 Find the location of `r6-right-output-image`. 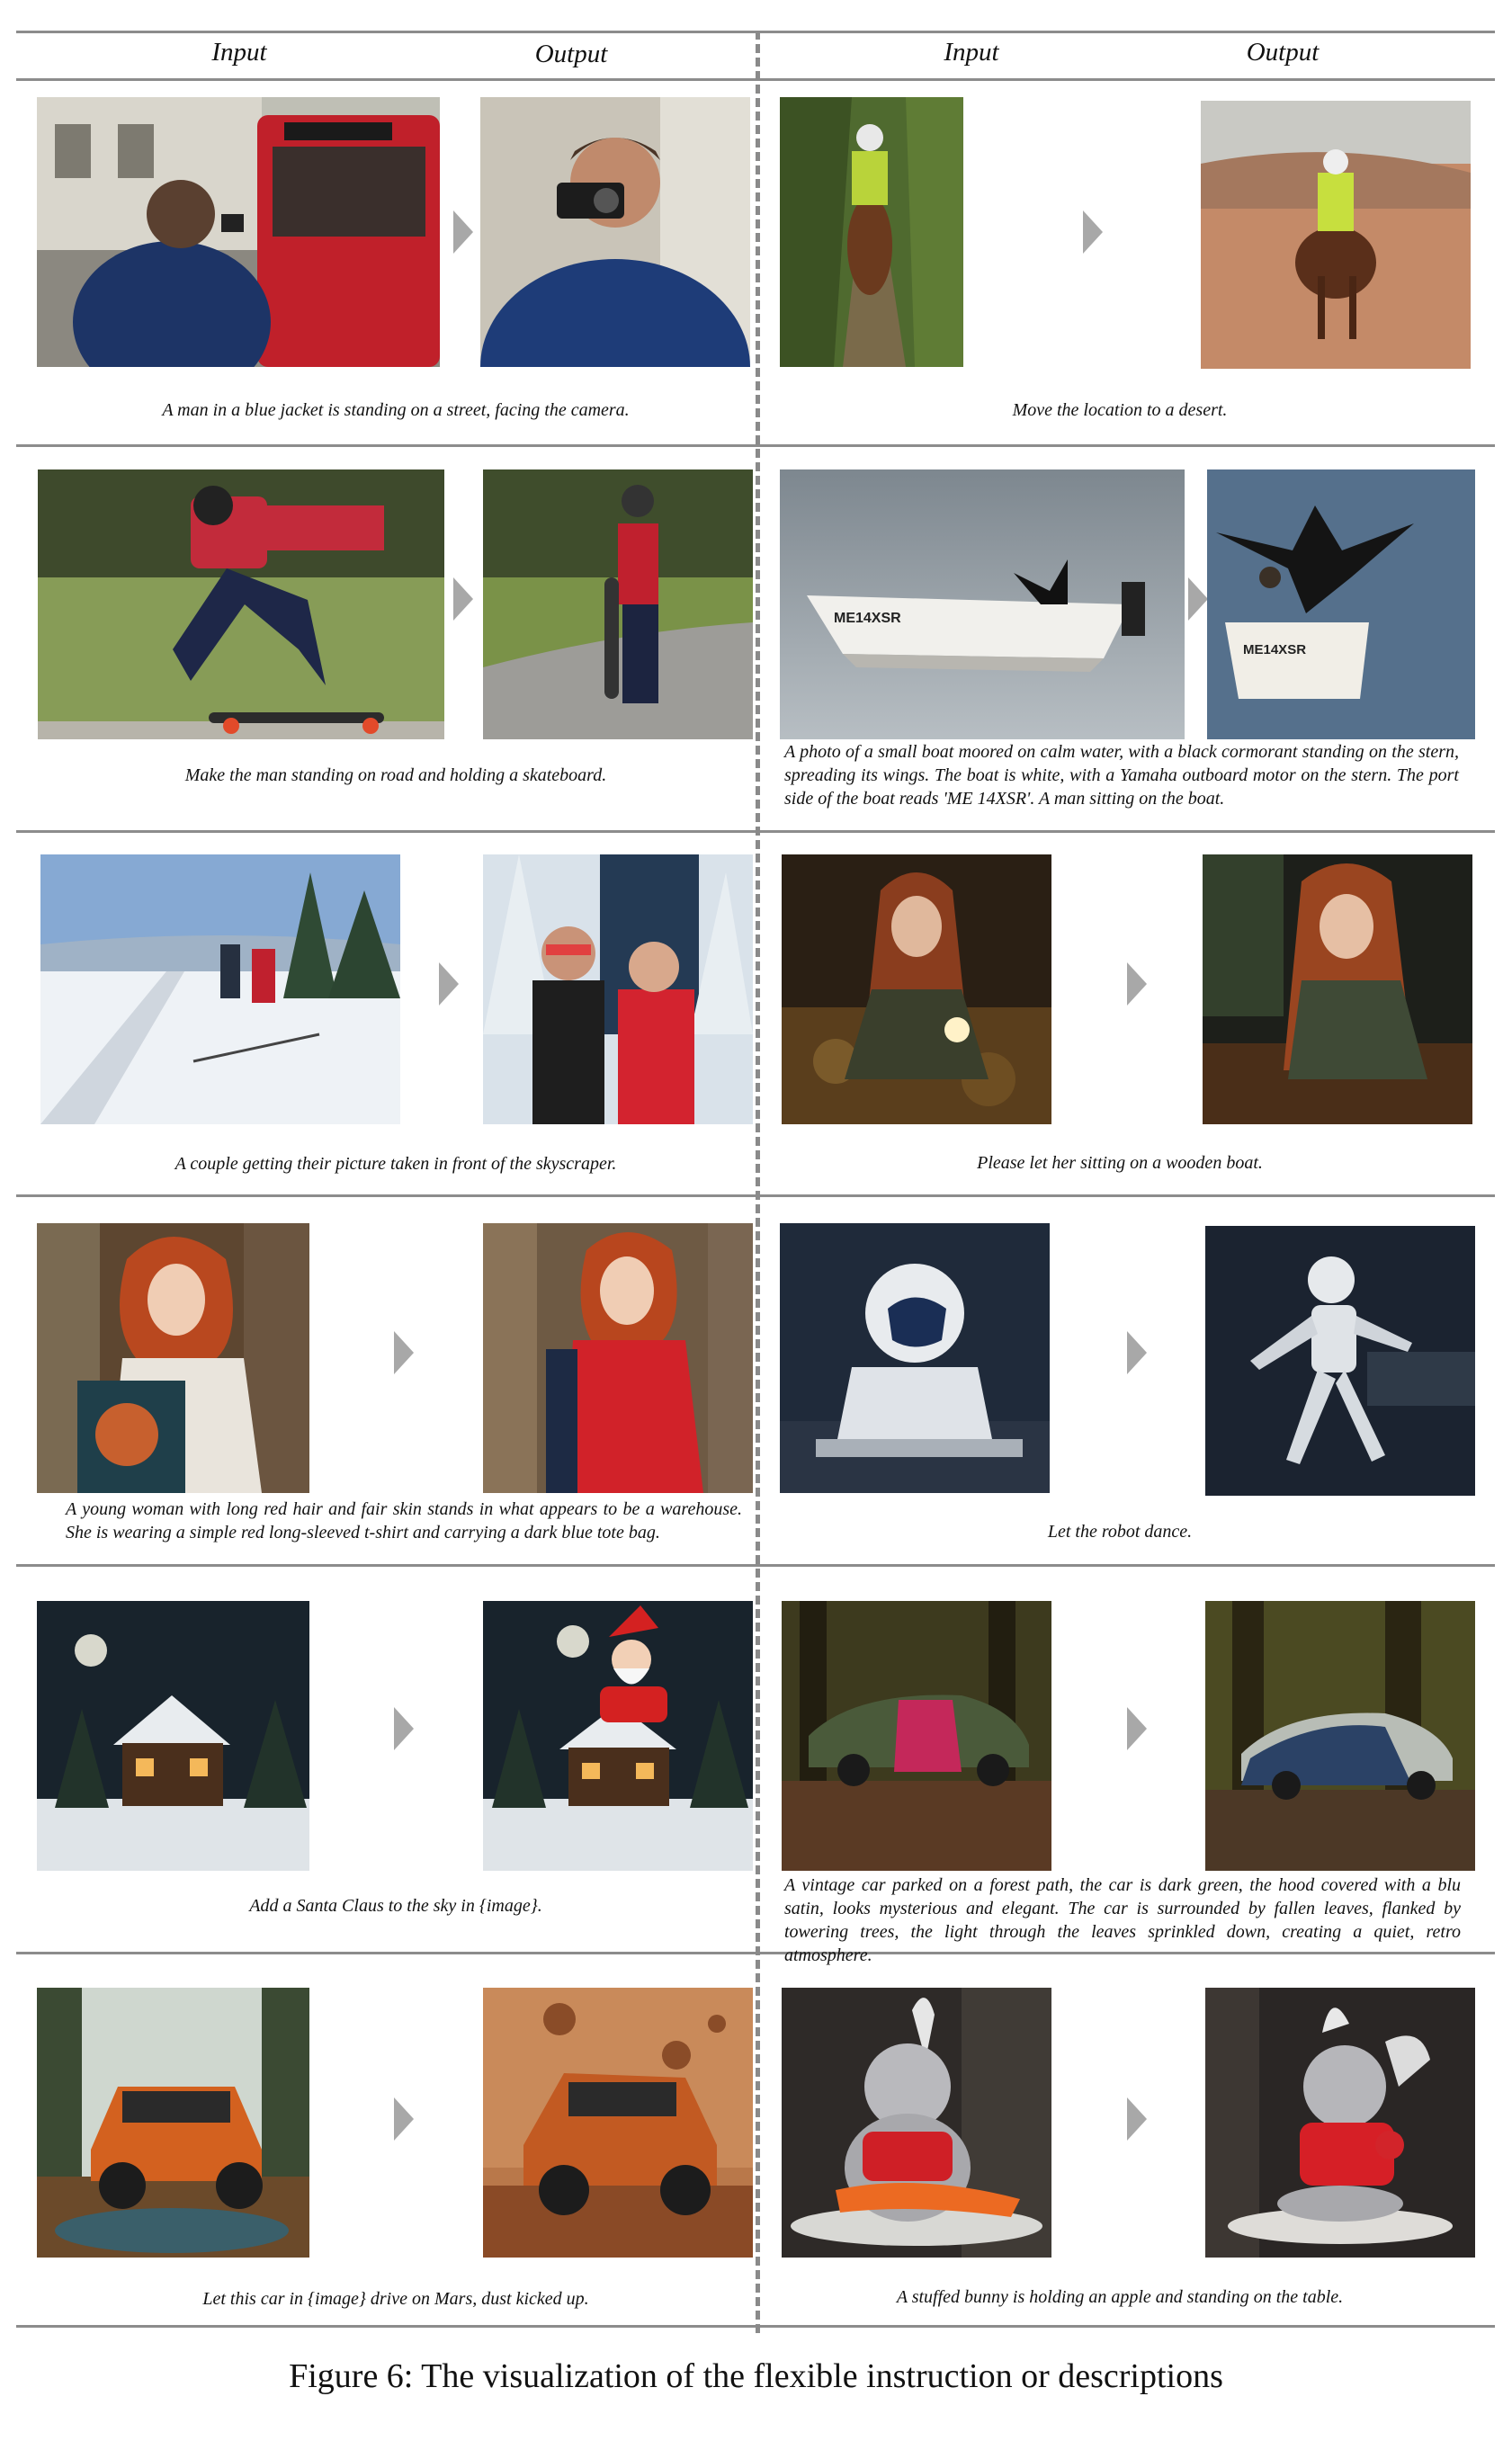

r6-right-output-image is located at coordinates (1340, 2123).